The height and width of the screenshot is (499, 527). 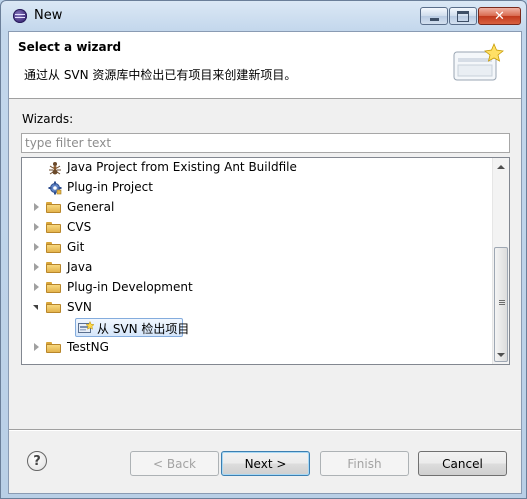 I want to click on tree-item-label: Plug-in Development, so click(x=130, y=287).